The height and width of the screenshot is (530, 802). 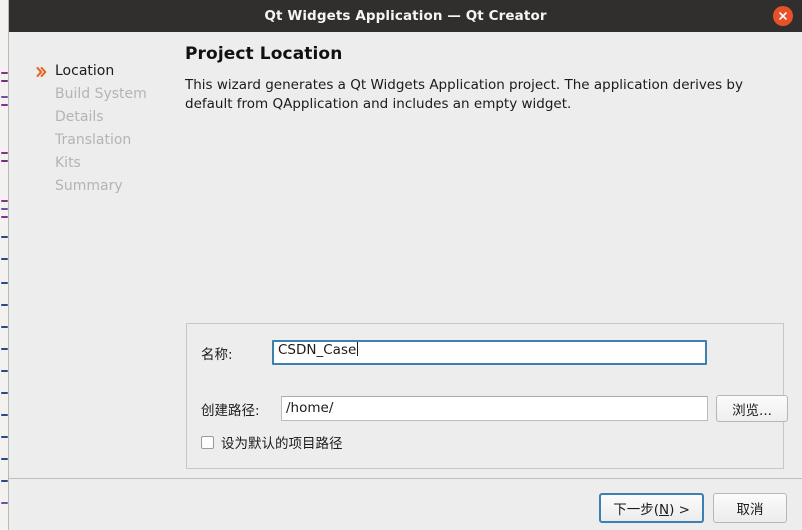 I want to click on project-name-row: 名称: CSDN_Case, so click(x=454, y=352).